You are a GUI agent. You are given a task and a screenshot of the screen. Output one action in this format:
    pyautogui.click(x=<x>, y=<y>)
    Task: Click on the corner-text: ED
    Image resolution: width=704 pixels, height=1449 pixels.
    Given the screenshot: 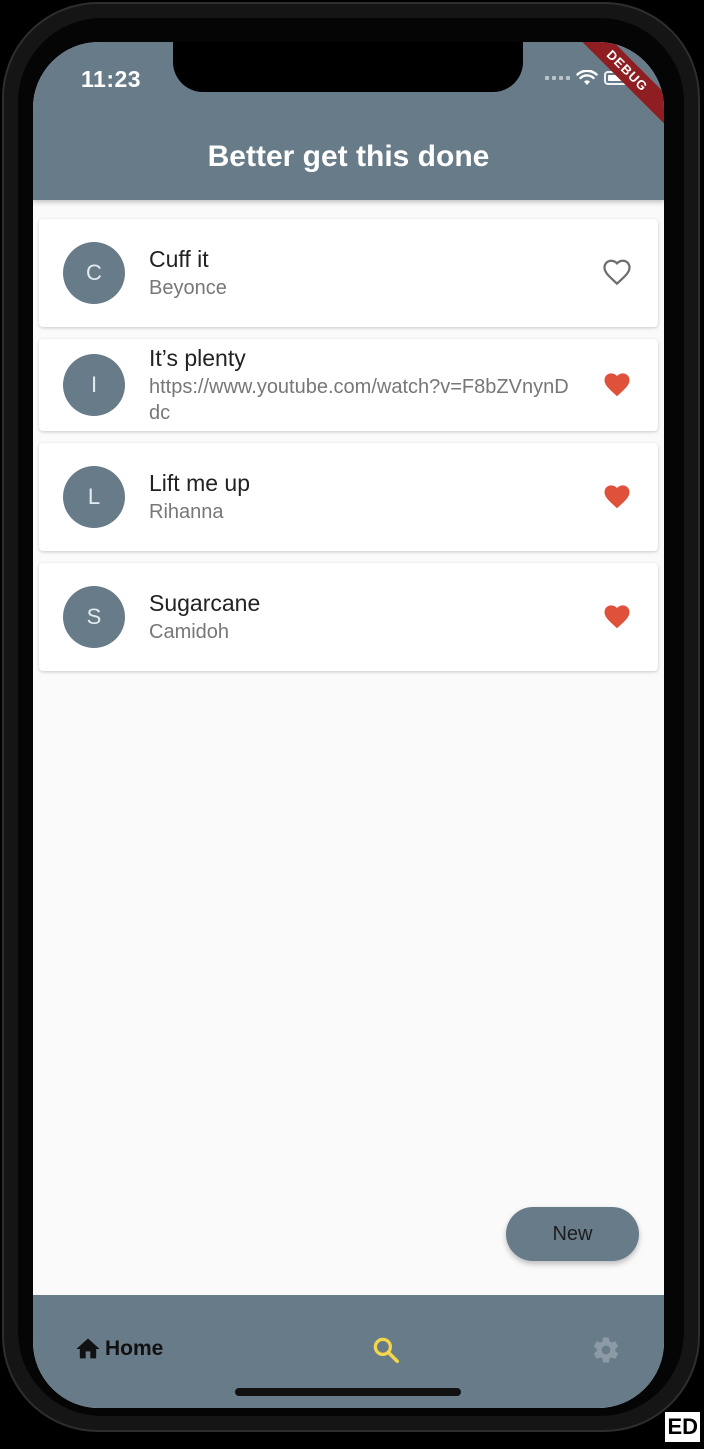 What is the action you would take?
    pyautogui.click(x=682, y=1427)
    